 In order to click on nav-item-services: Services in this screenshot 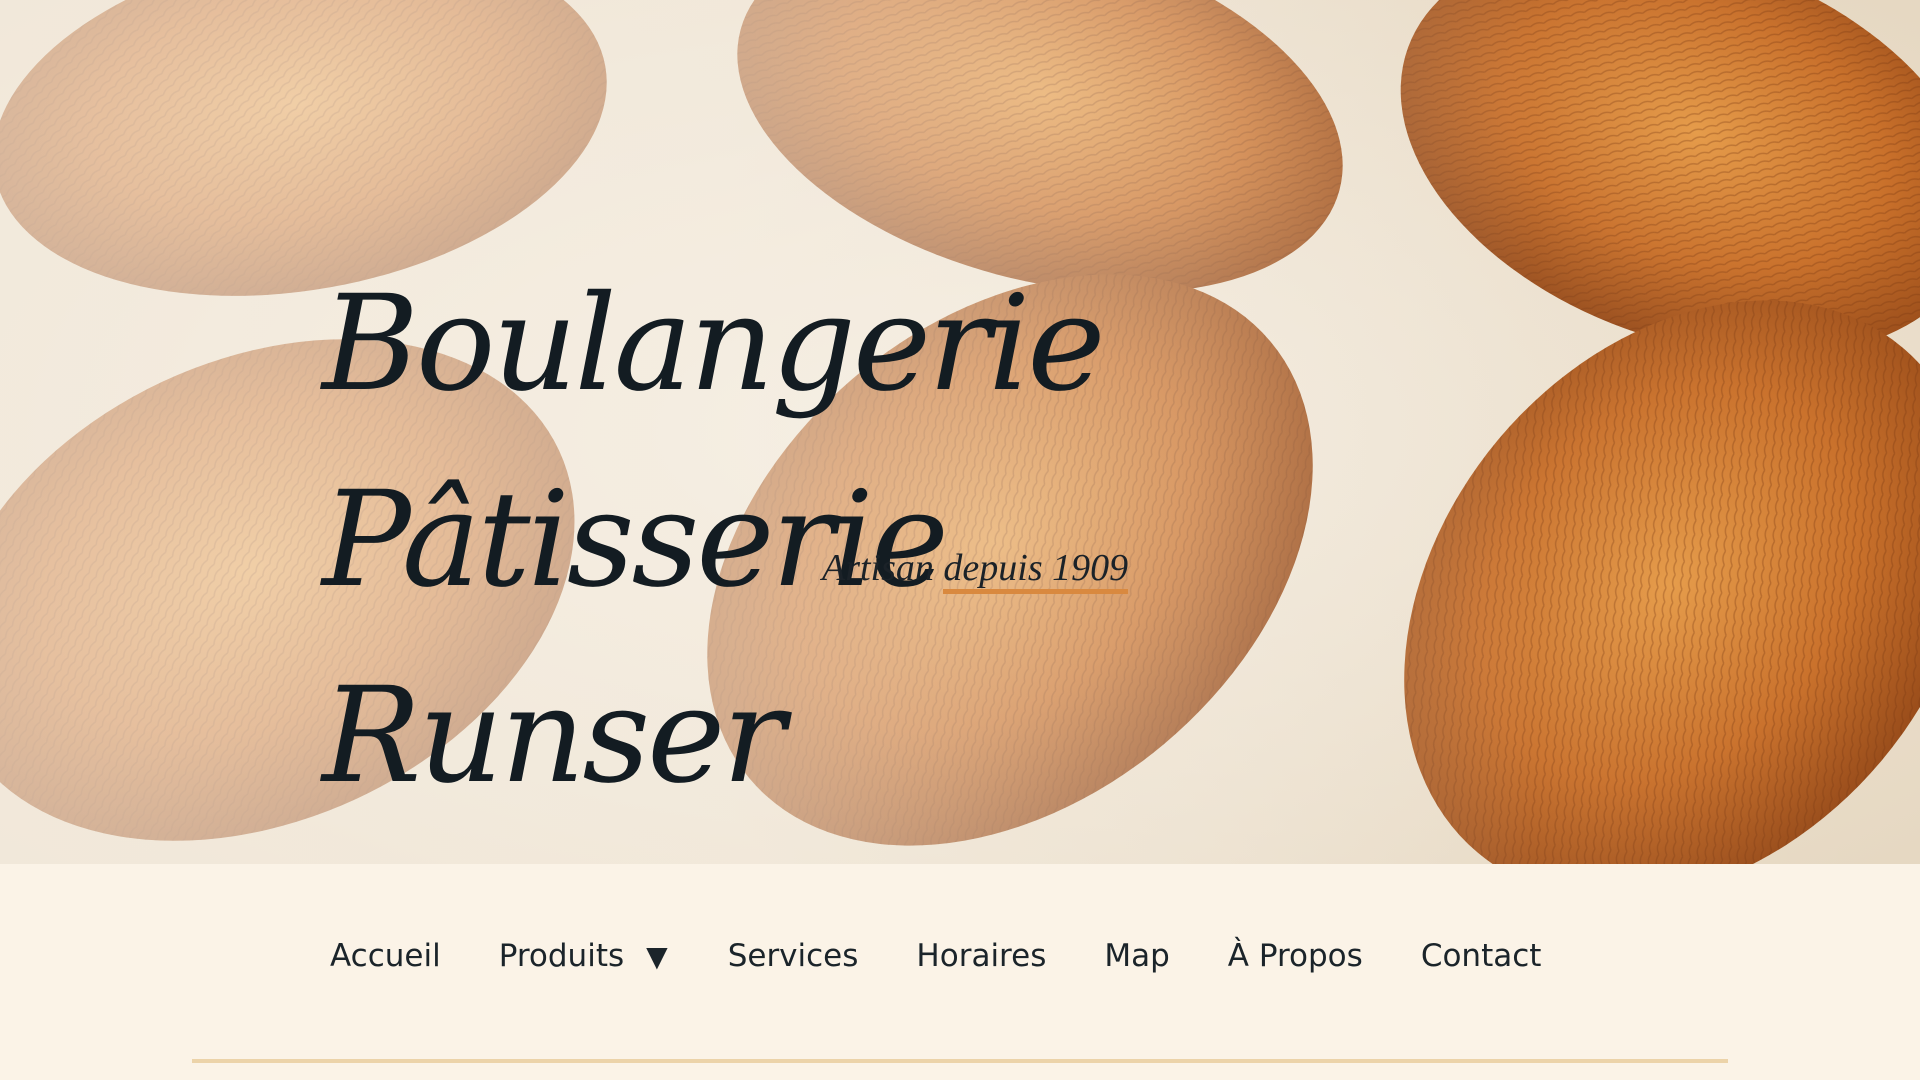, I will do `click(793, 956)`.